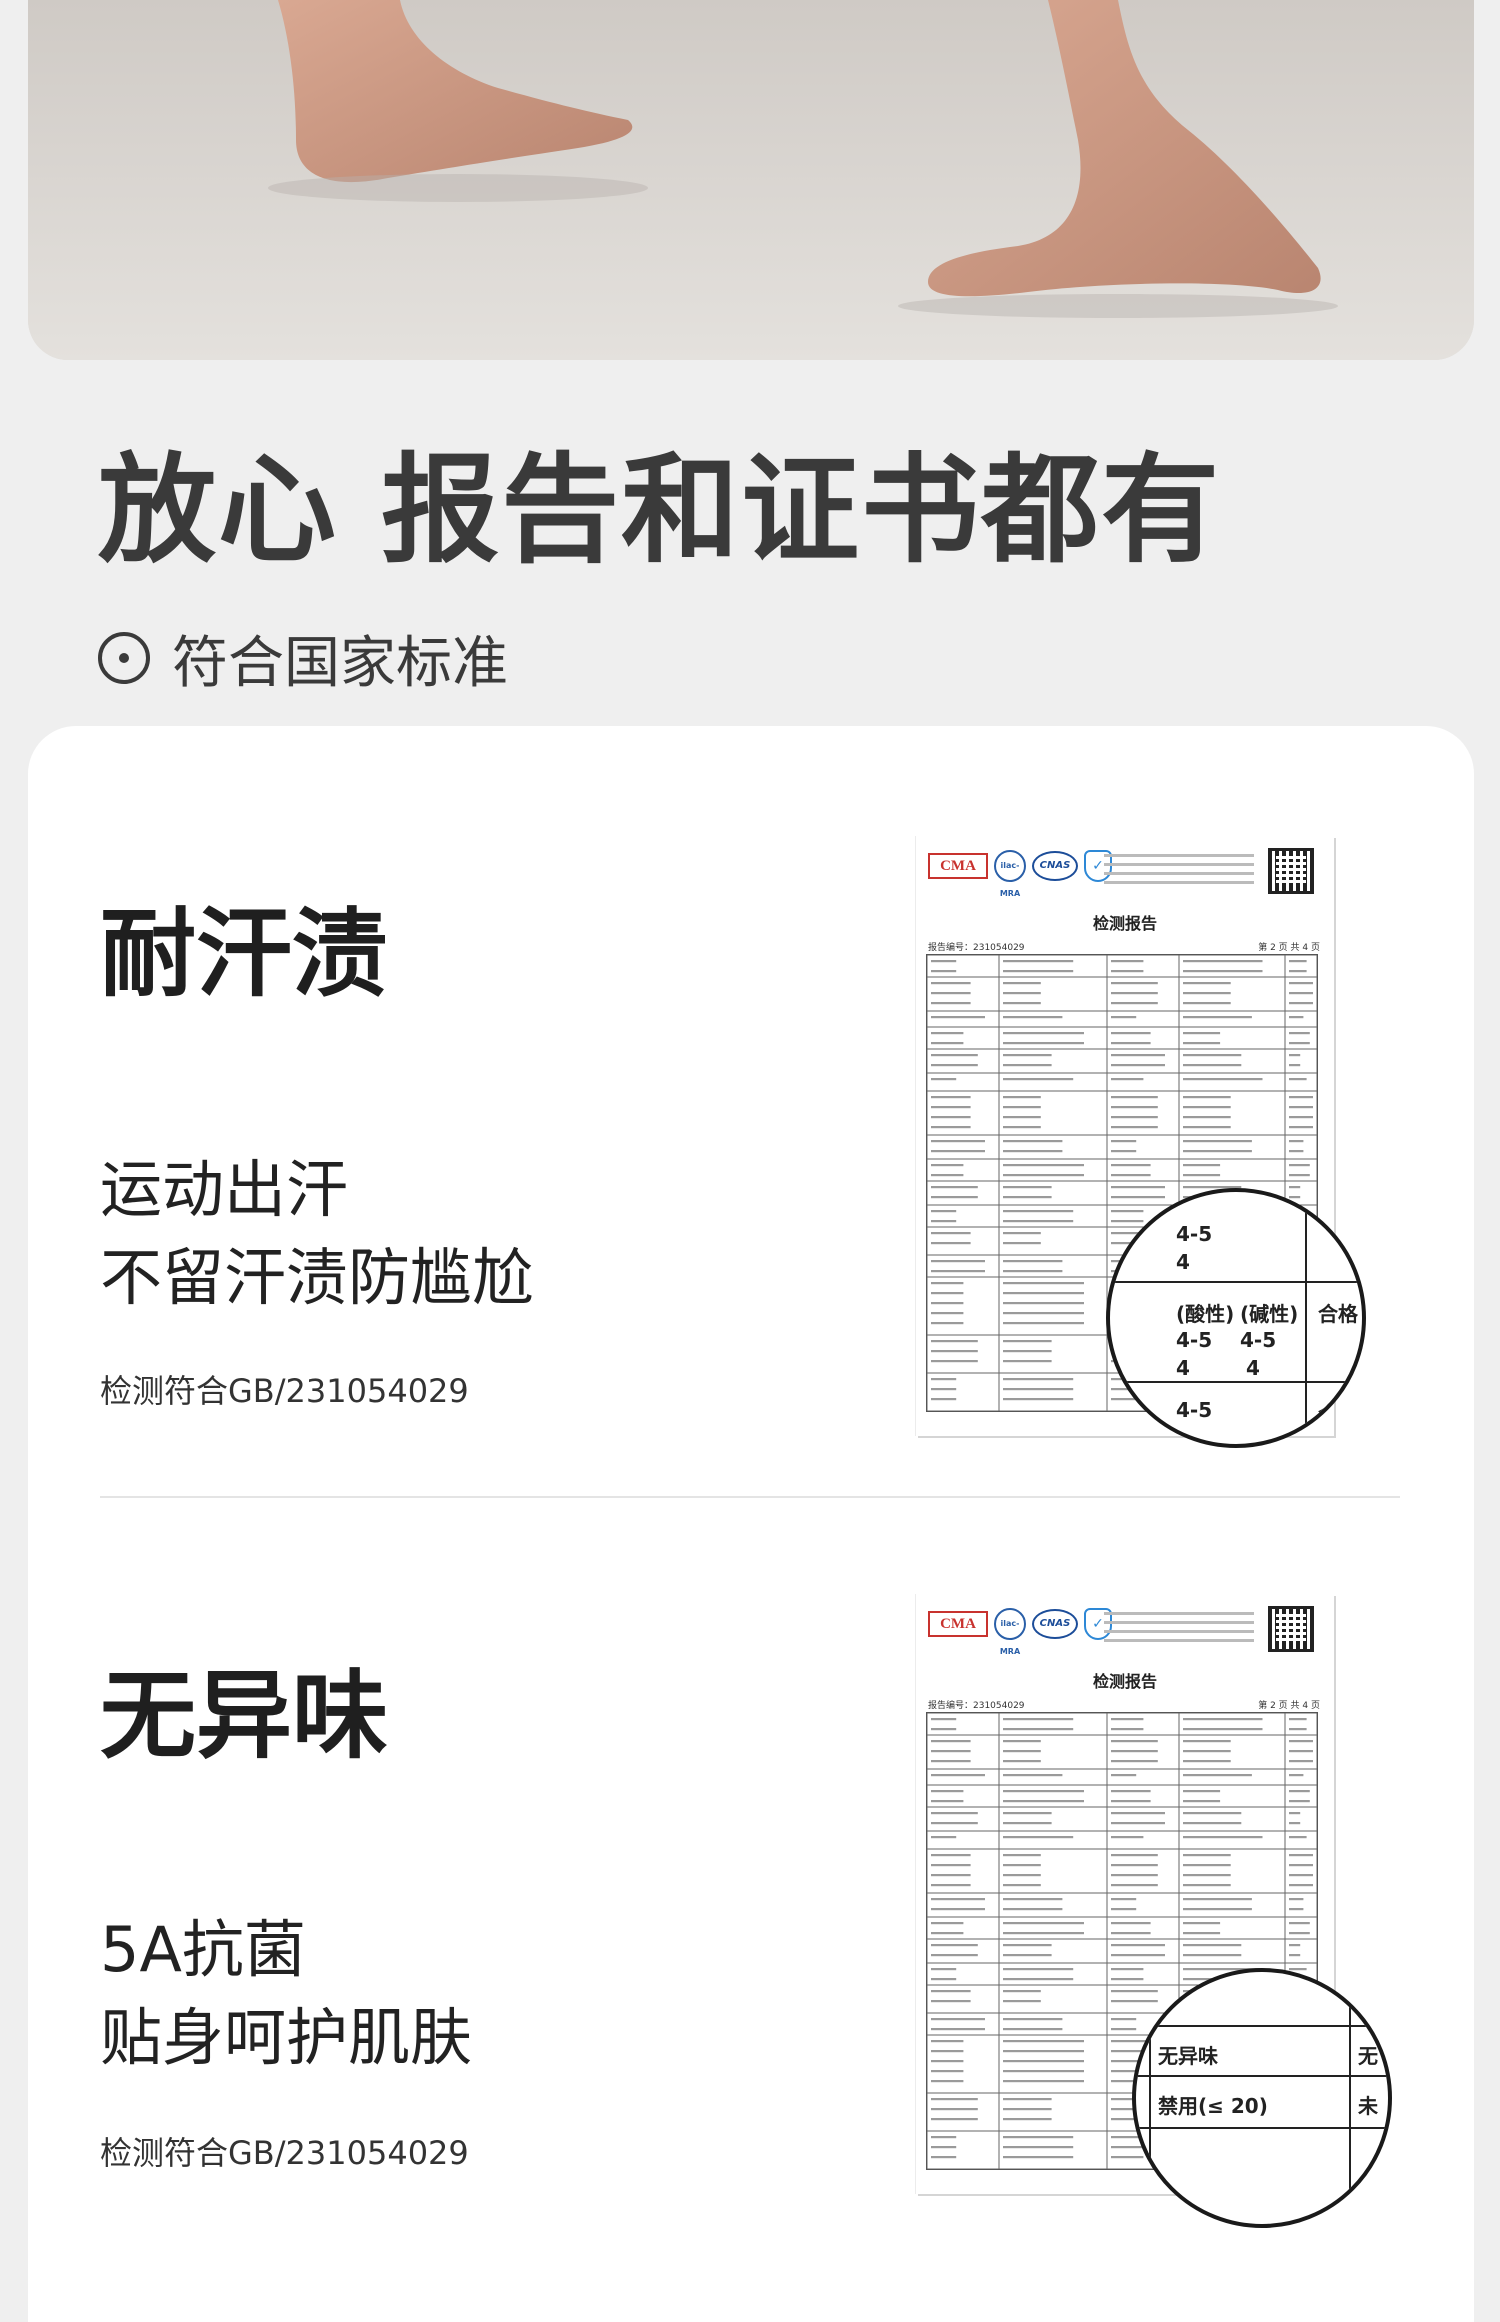 The height and width of the screenshot is (2322, 1500). Describe the element at coordinates (1179, 872) in the screenshot. I see `report-header-fine-print` at that location.